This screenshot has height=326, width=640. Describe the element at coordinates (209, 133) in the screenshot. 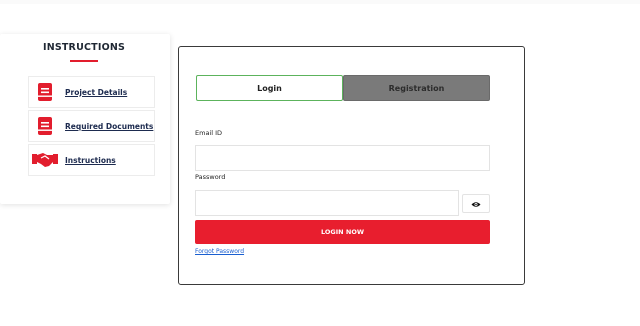

I see `email-label: Email ID` at that location.